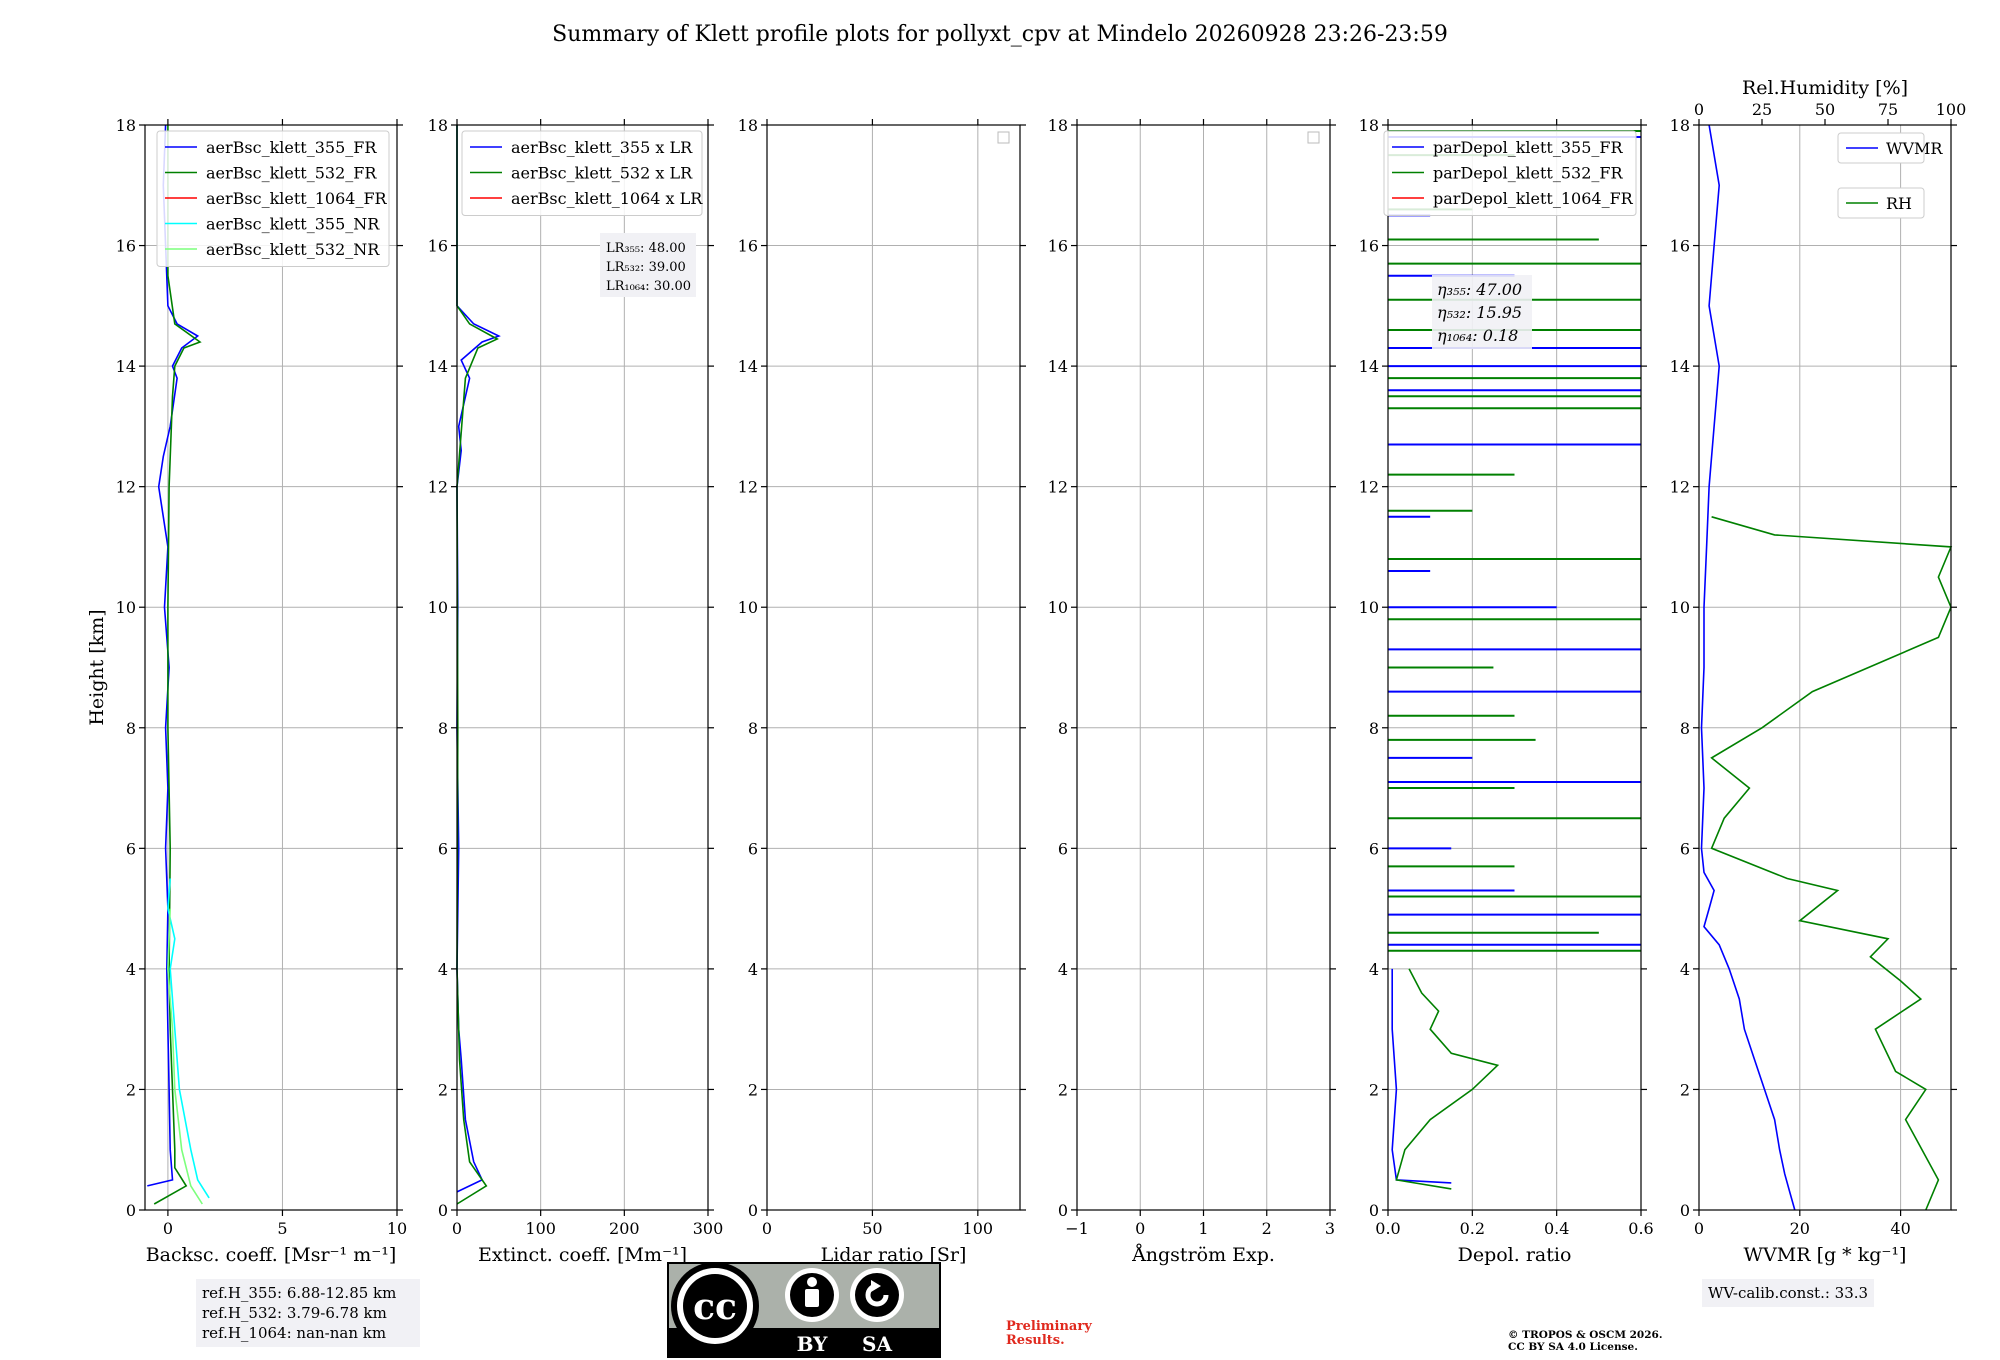 The image size is (2000, 1360). What do you see at coordinates (1585, 1335) in the screenshot?
I see `copyright-line-1: © TROPOS & OSCM 2026.` at bounding box center [1585, 1335].